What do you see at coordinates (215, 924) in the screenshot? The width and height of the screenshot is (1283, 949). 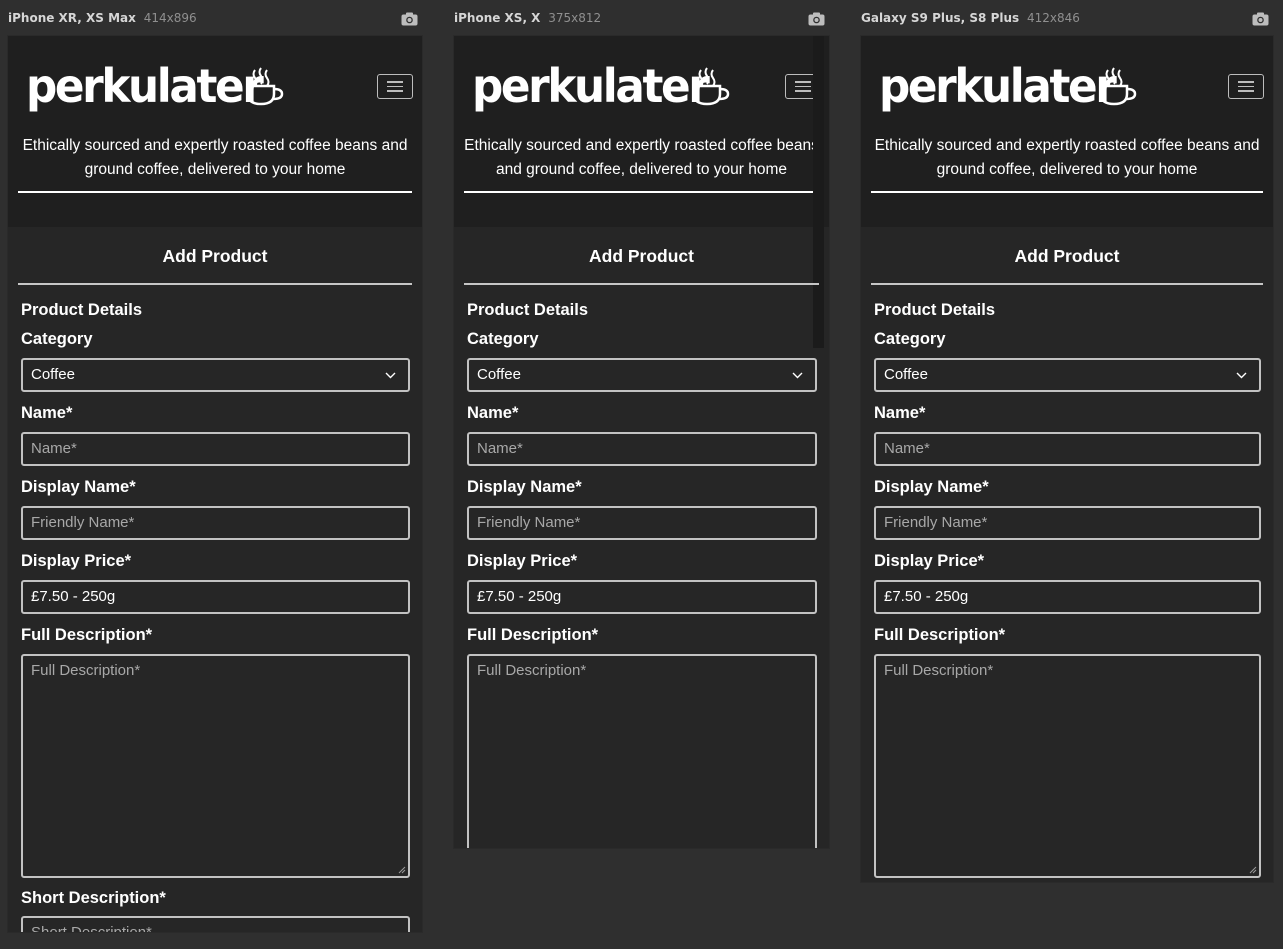 I see `short-description-input: Short Description*` at bounding box center [215, 924].